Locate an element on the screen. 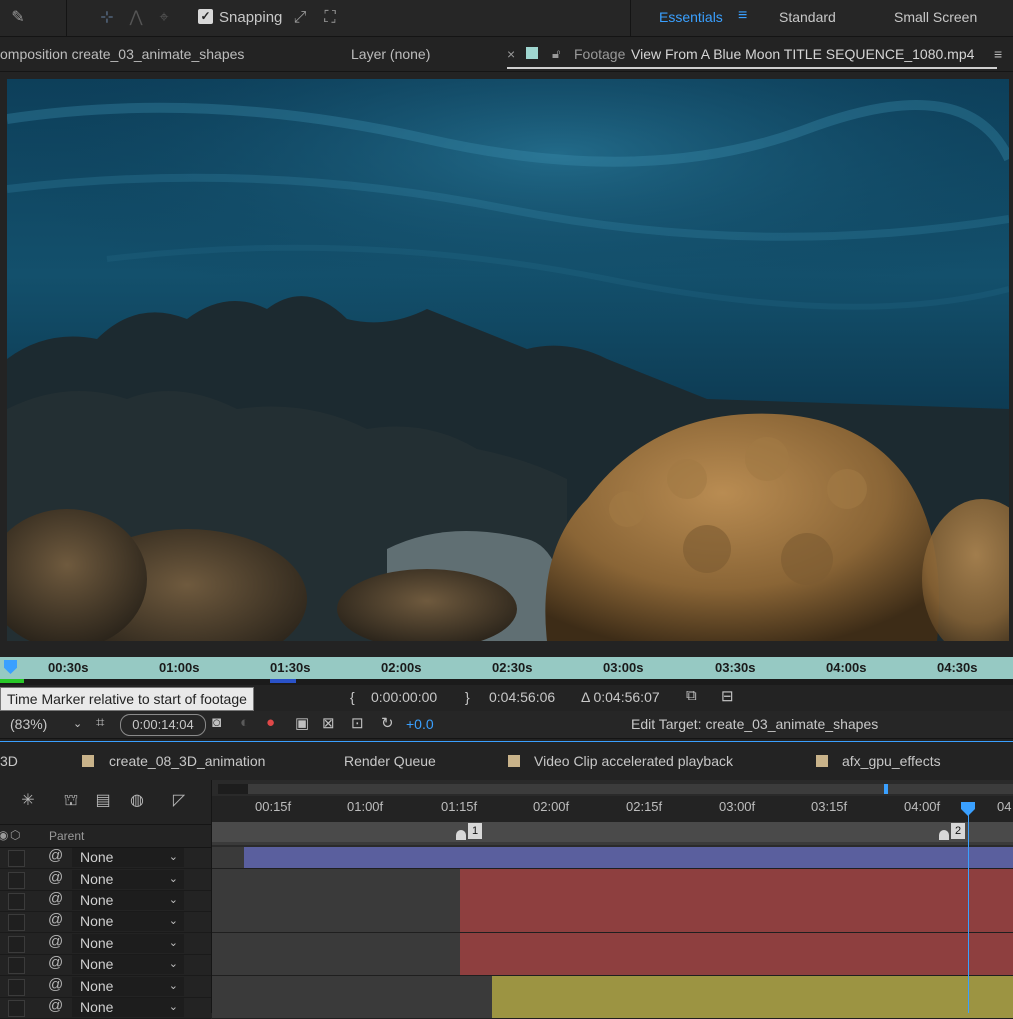 This screenshot has height=1019, width=1013. reset-exposure-icon: ↻ is located at coordinates (387, 723).